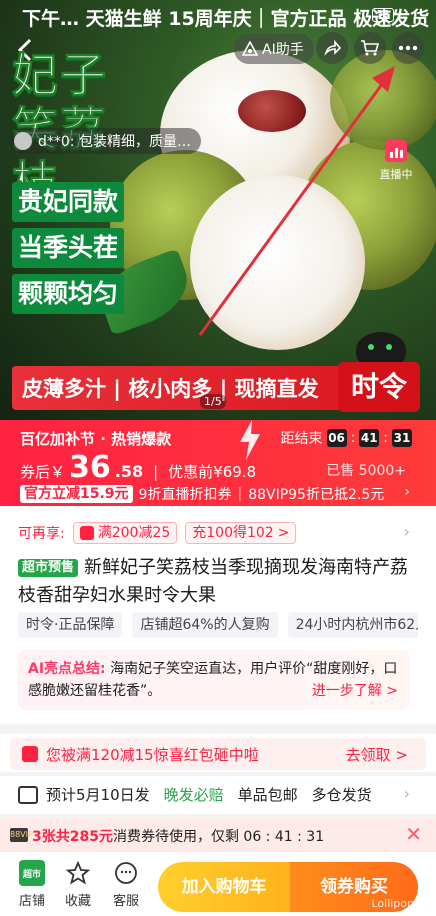 The width and height of the screenshot is (436, 916). I want to click on coupon-2-arrow: >, so click(283, 533).